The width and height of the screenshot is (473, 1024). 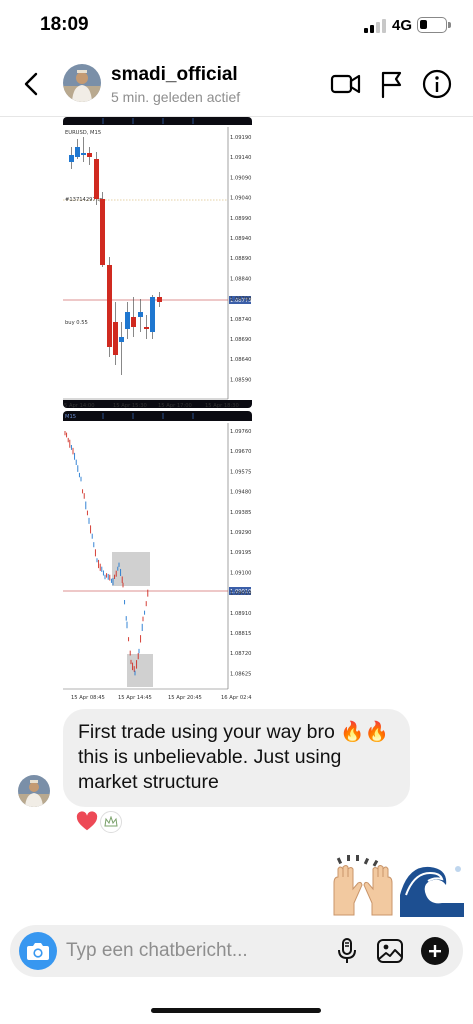 I want to click on chart1-buy-label: buy 0.55, so click(x=76, y=323).